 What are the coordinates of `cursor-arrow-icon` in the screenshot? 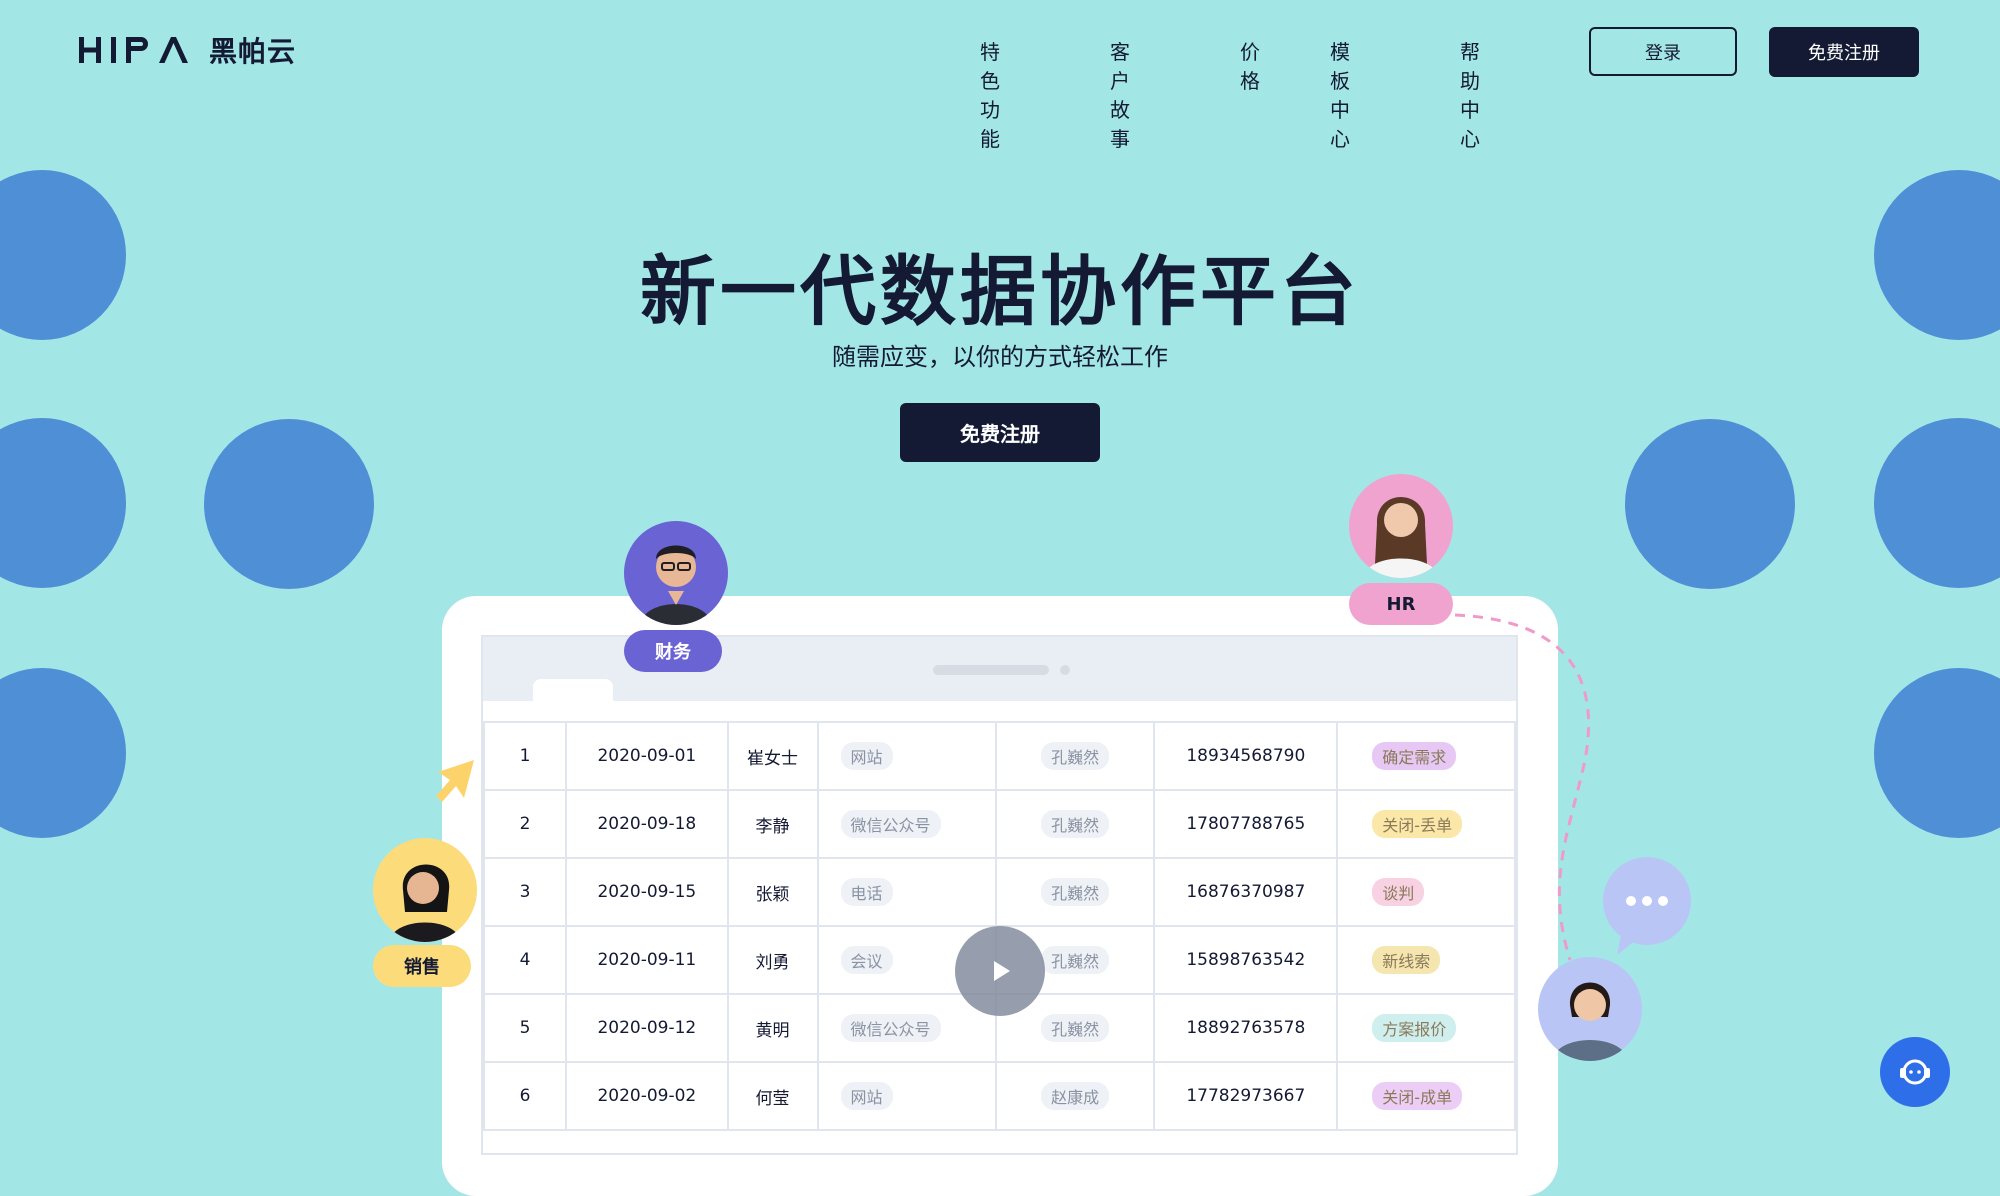 It's located at (455, 781).